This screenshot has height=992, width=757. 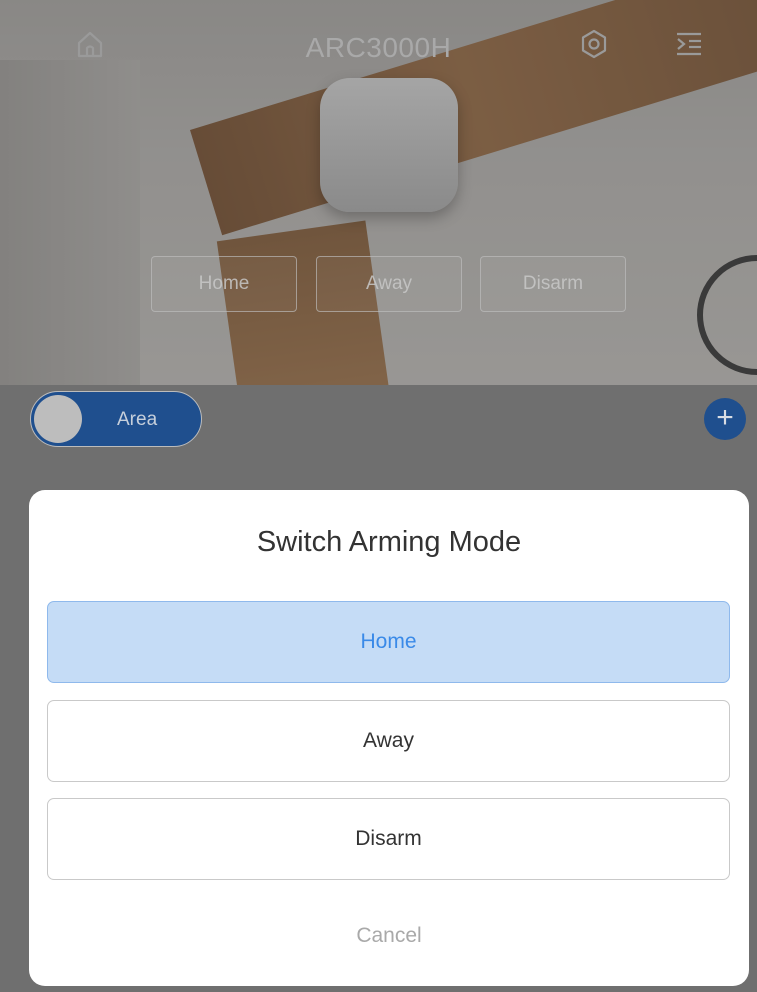 I want to click on option-away: Away, so click(x=388, y=741).